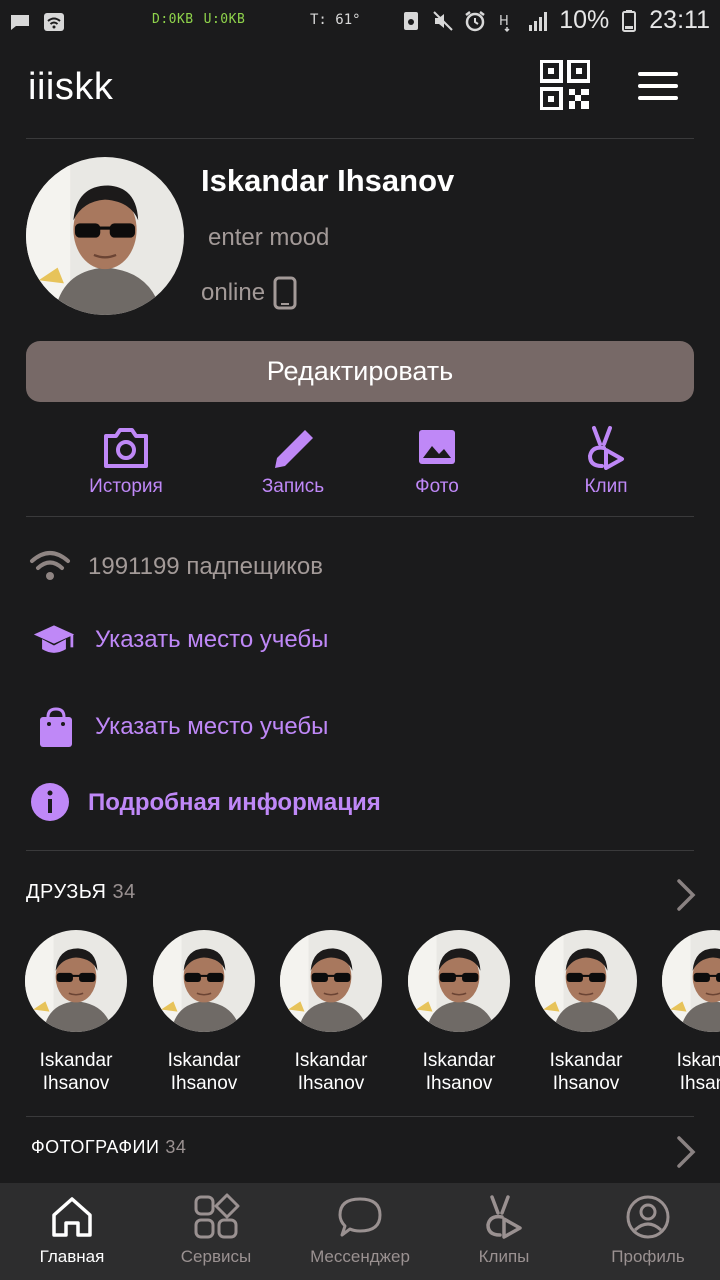  Describe the element at coordinates (360, 850) in the screenshot. I see `info-divider` at that location.